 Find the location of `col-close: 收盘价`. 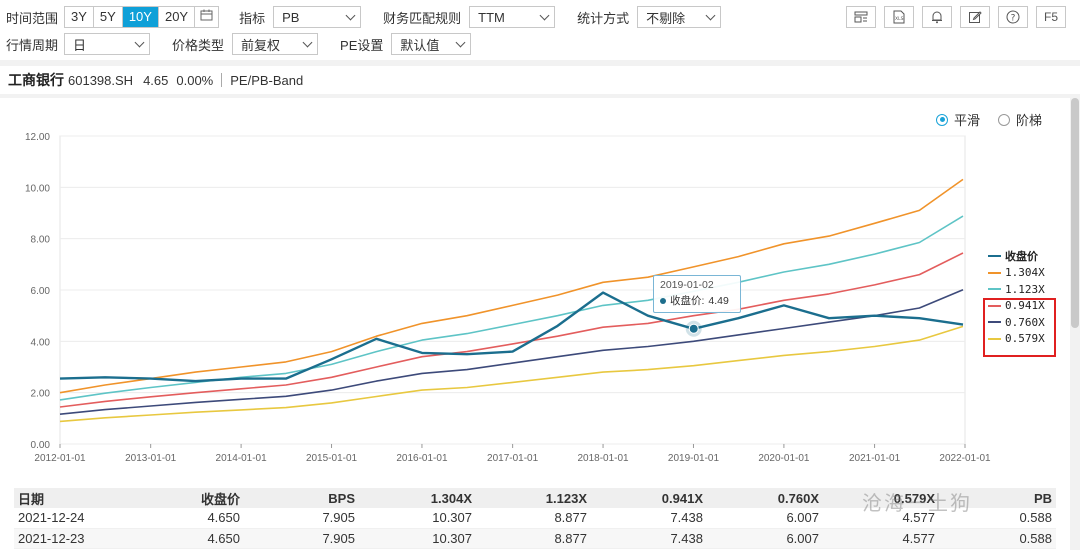

col-close: 收盘价 is located at coordinates (204, 498).